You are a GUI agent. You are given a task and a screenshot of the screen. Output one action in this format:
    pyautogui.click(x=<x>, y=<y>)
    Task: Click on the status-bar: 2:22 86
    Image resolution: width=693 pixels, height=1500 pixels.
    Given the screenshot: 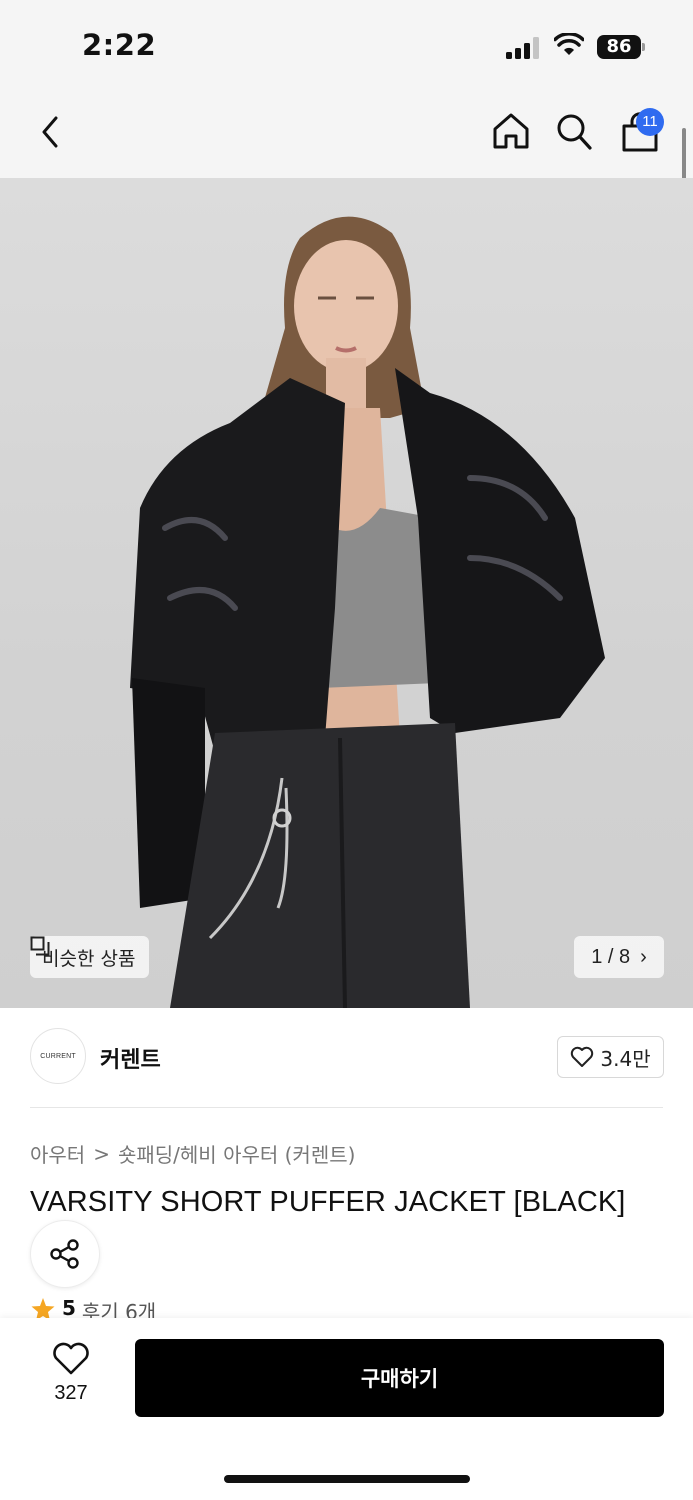 What is the action you would take?
    pyautogui.click(x=346, y=46)
    